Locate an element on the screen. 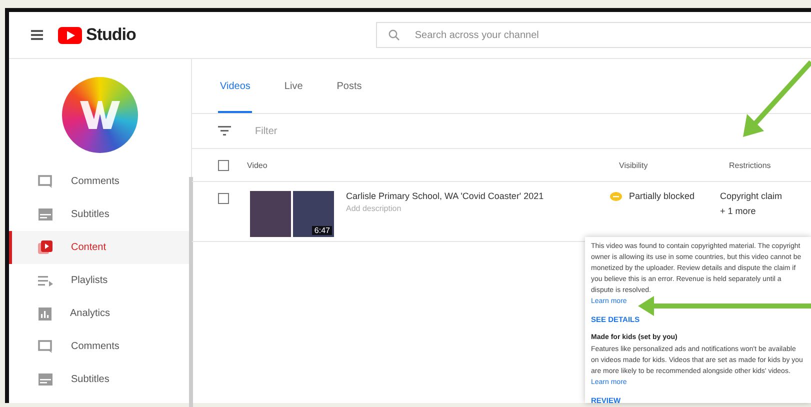 Image resolution: width=811 pixels, height=407 pixels. column-header: Video is located at coordinates (433, 165).